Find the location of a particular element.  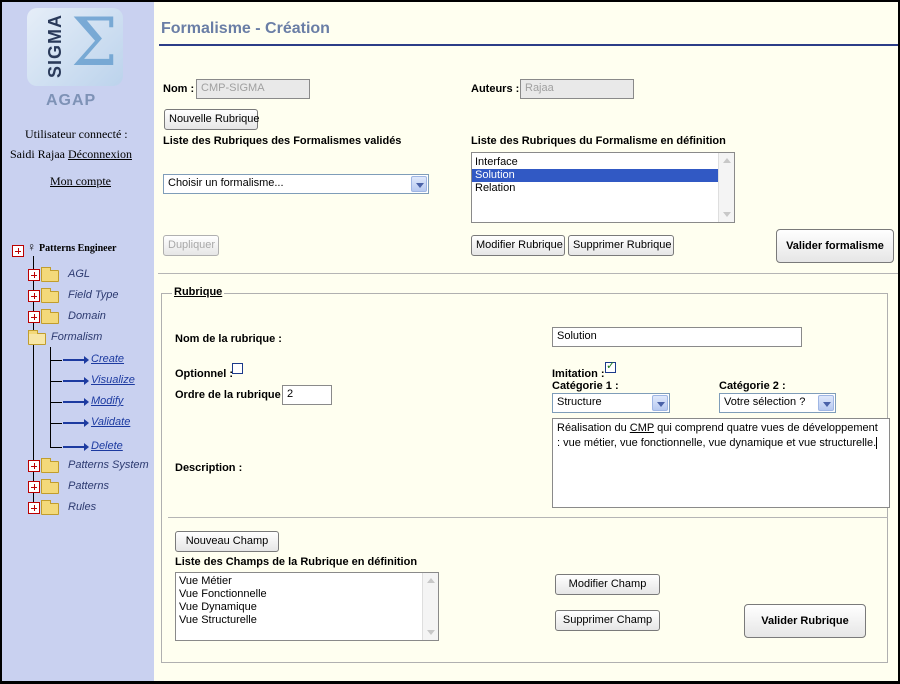

valider-formalisme-button: Valider formalisme is located at coordinates (835, 246).